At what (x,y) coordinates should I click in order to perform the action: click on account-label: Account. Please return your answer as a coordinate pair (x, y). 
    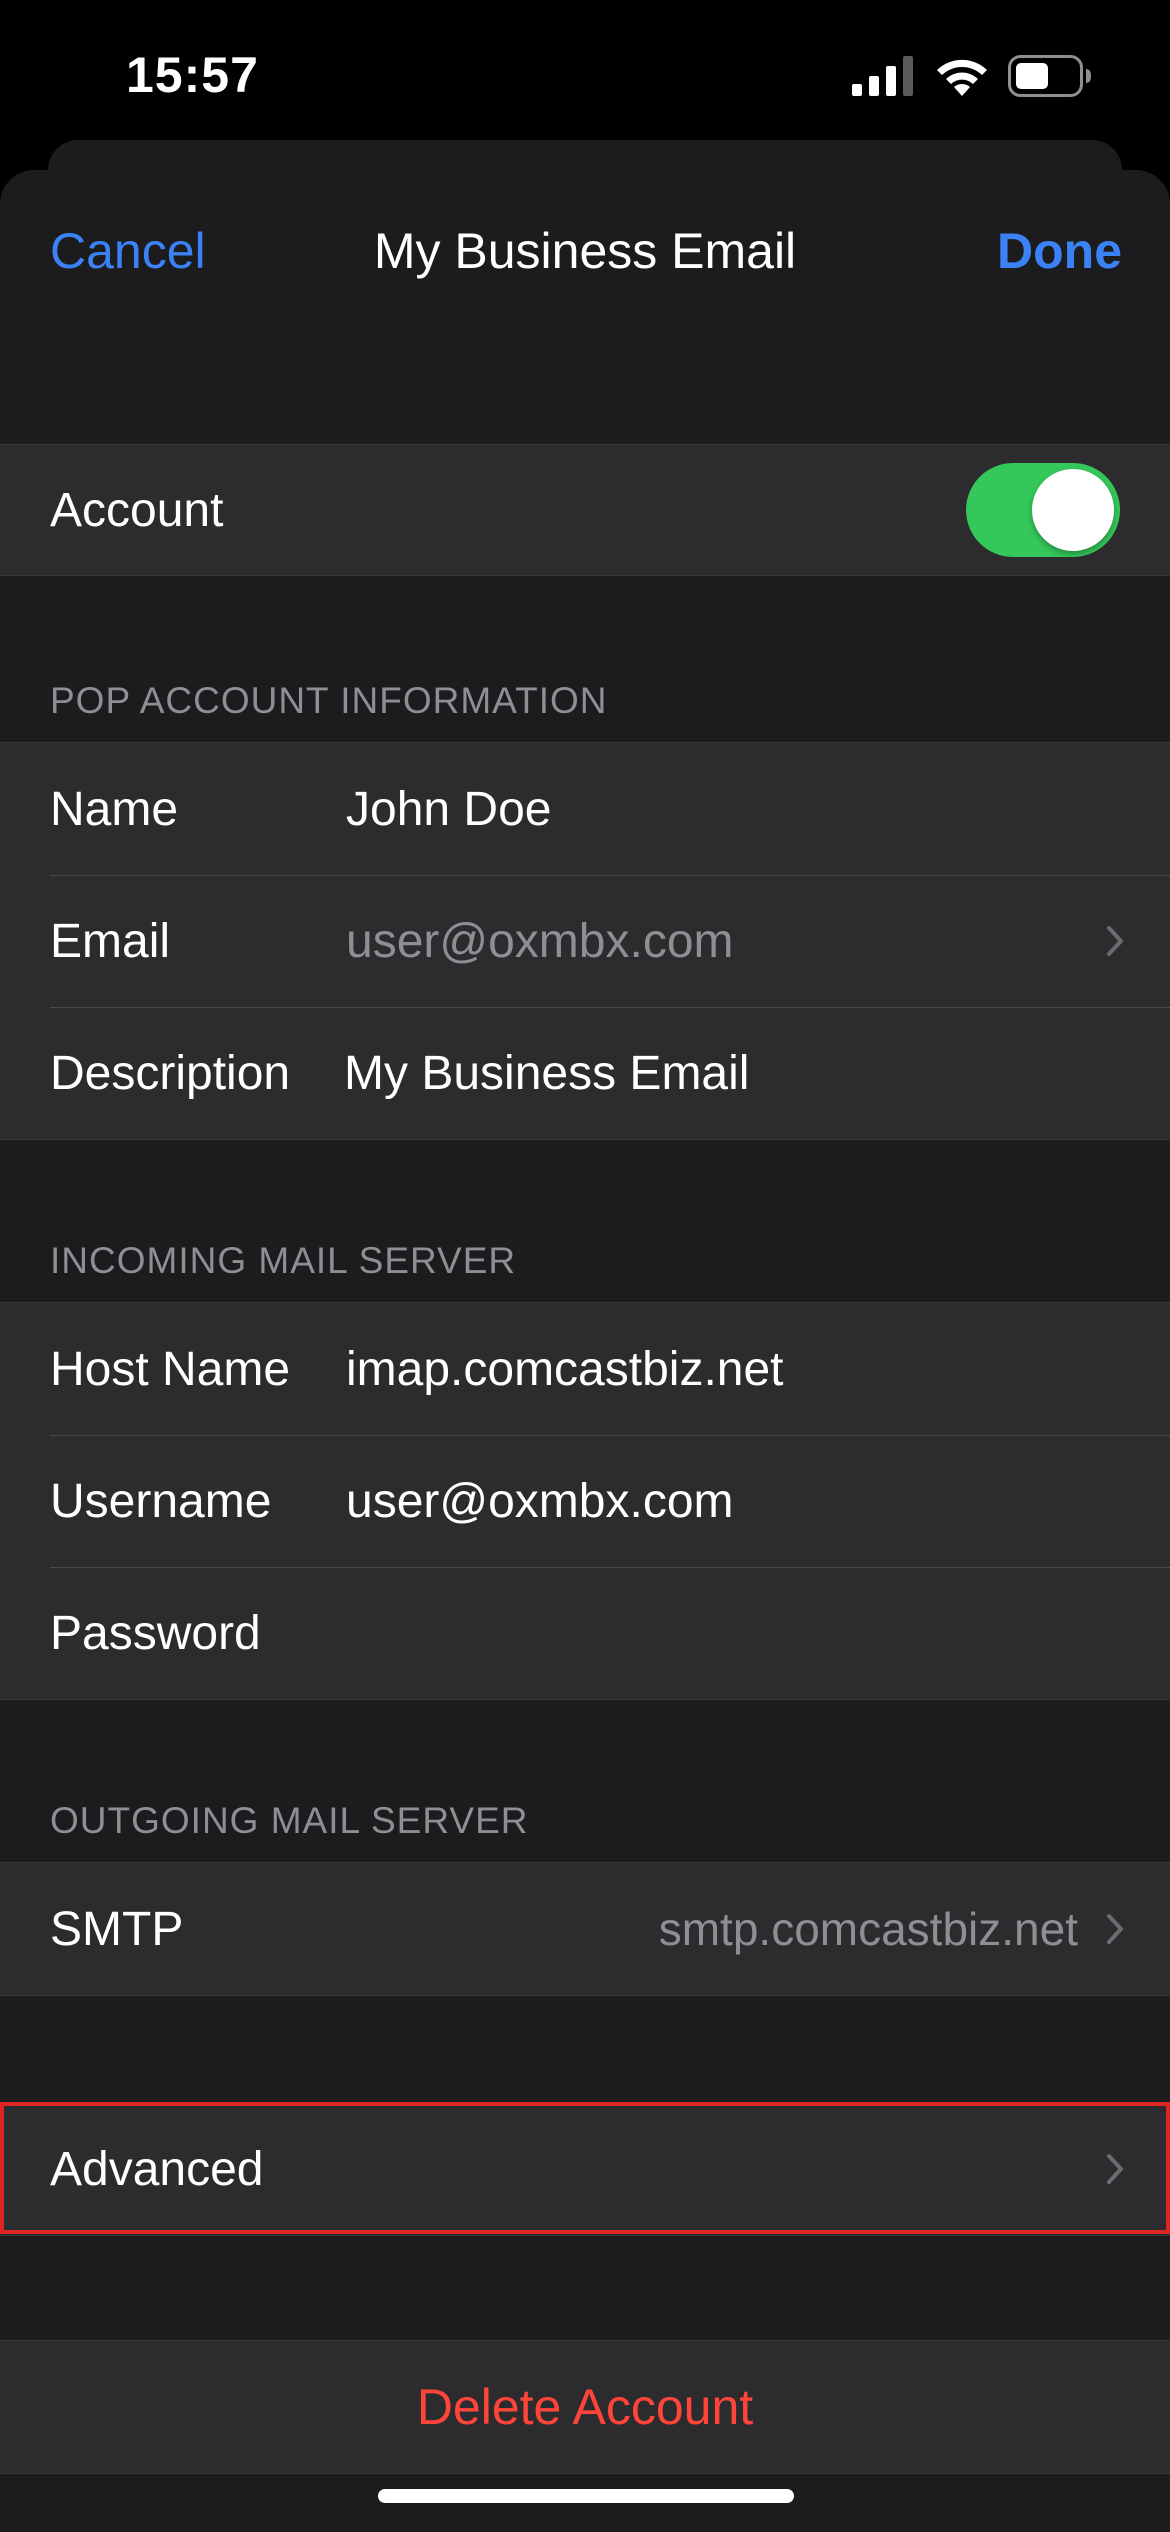
    Looking at the image, I should click on (137, 510).